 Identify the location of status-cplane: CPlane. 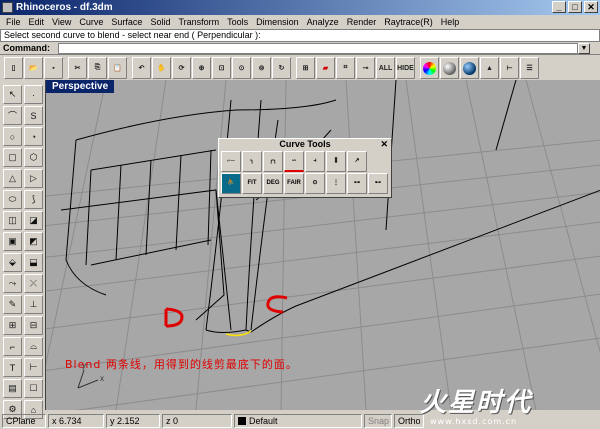
(24, 420).